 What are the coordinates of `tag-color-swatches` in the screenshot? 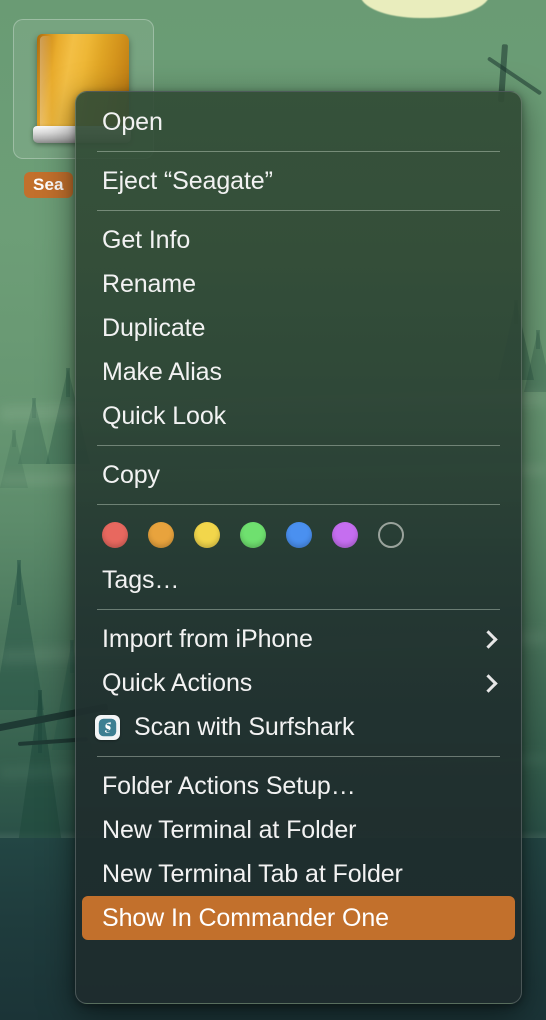 It's located at (298, 535).